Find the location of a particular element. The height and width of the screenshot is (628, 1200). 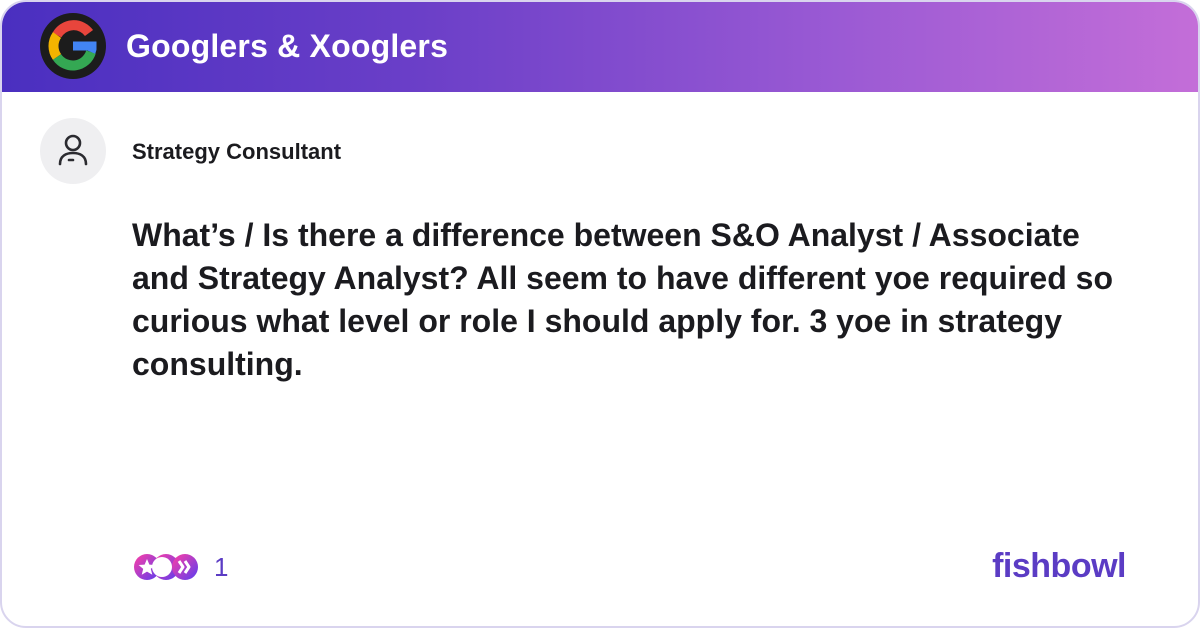

author-title: Strategy Consultant is located at coordinates (236, 152).